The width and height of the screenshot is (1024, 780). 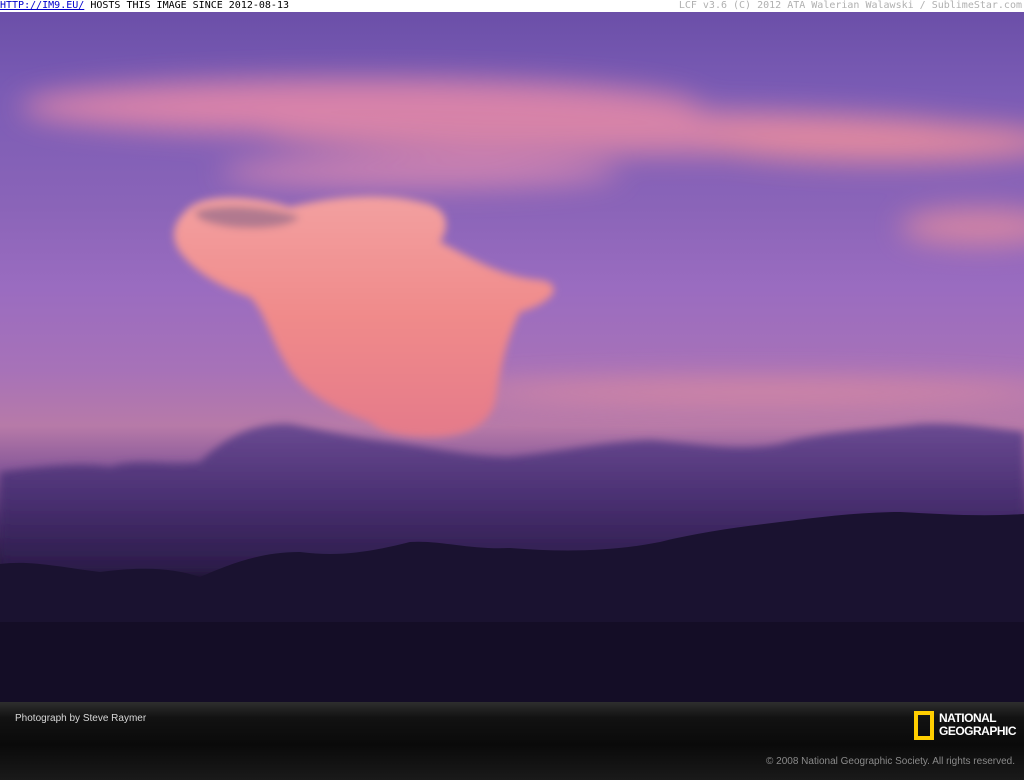 What do you see at coordinates (42, 5) in the screenshot?
I see `host-link: HTTP://IM9.EU/` at bounding box center [42, 5].